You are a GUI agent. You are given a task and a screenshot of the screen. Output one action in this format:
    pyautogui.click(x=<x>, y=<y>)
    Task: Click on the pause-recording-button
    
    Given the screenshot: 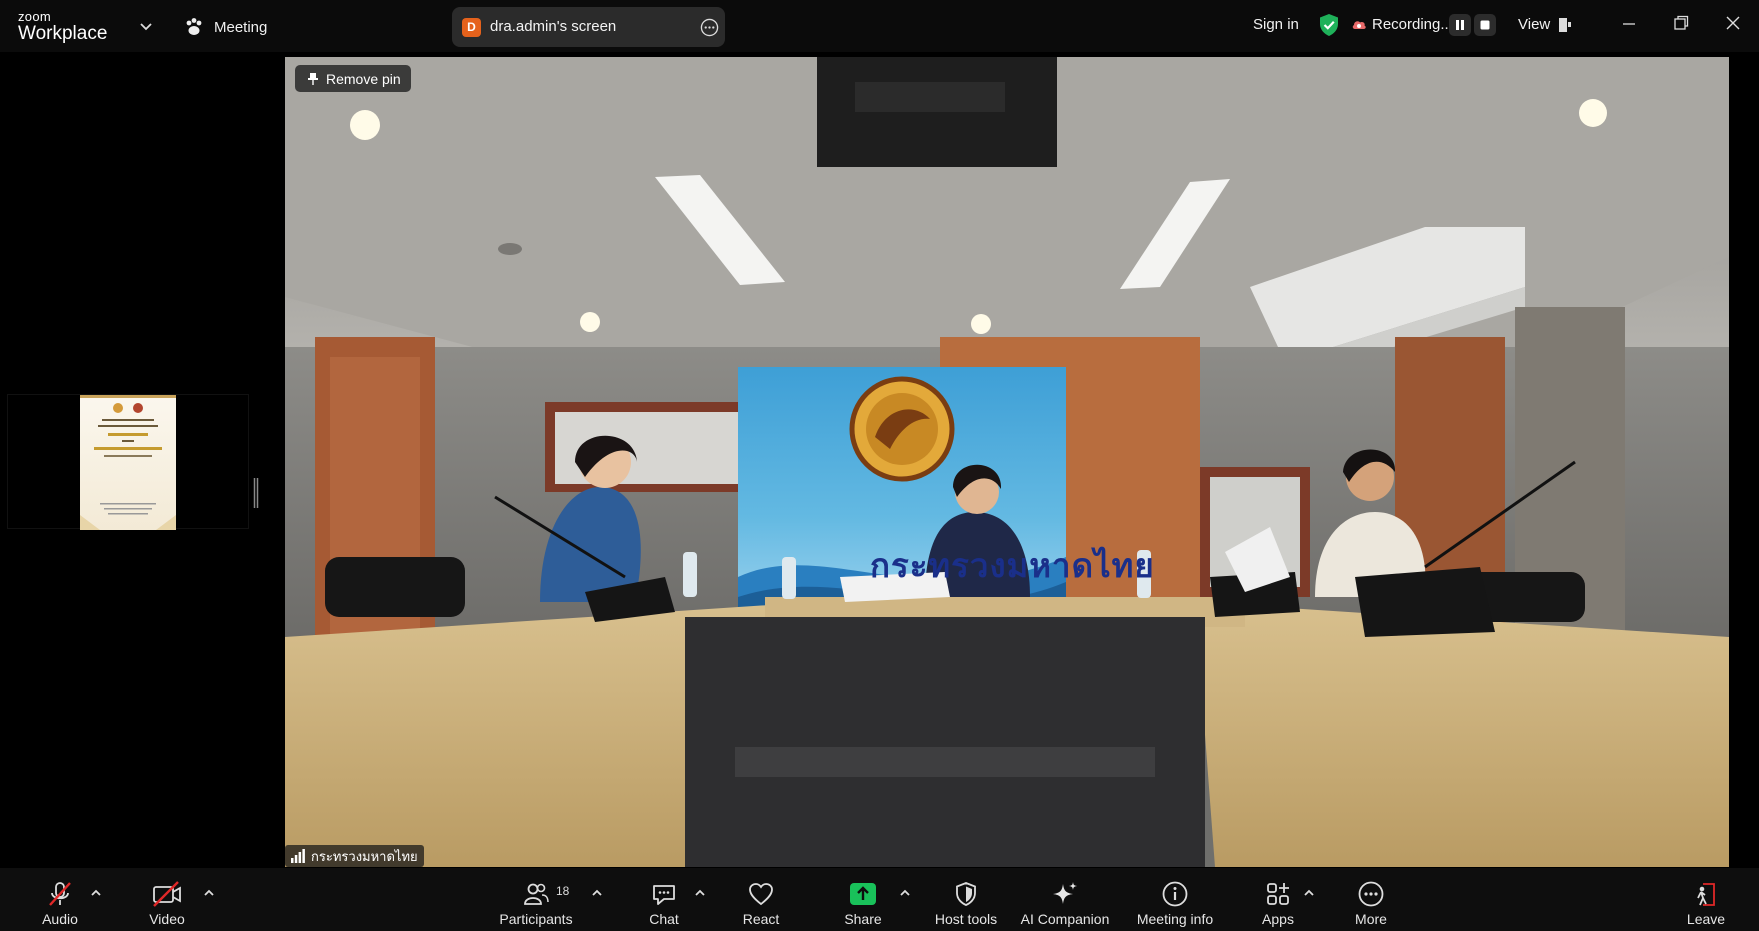 What is the action you would take?
    pyautogui.click(x=1460, y=25)
    